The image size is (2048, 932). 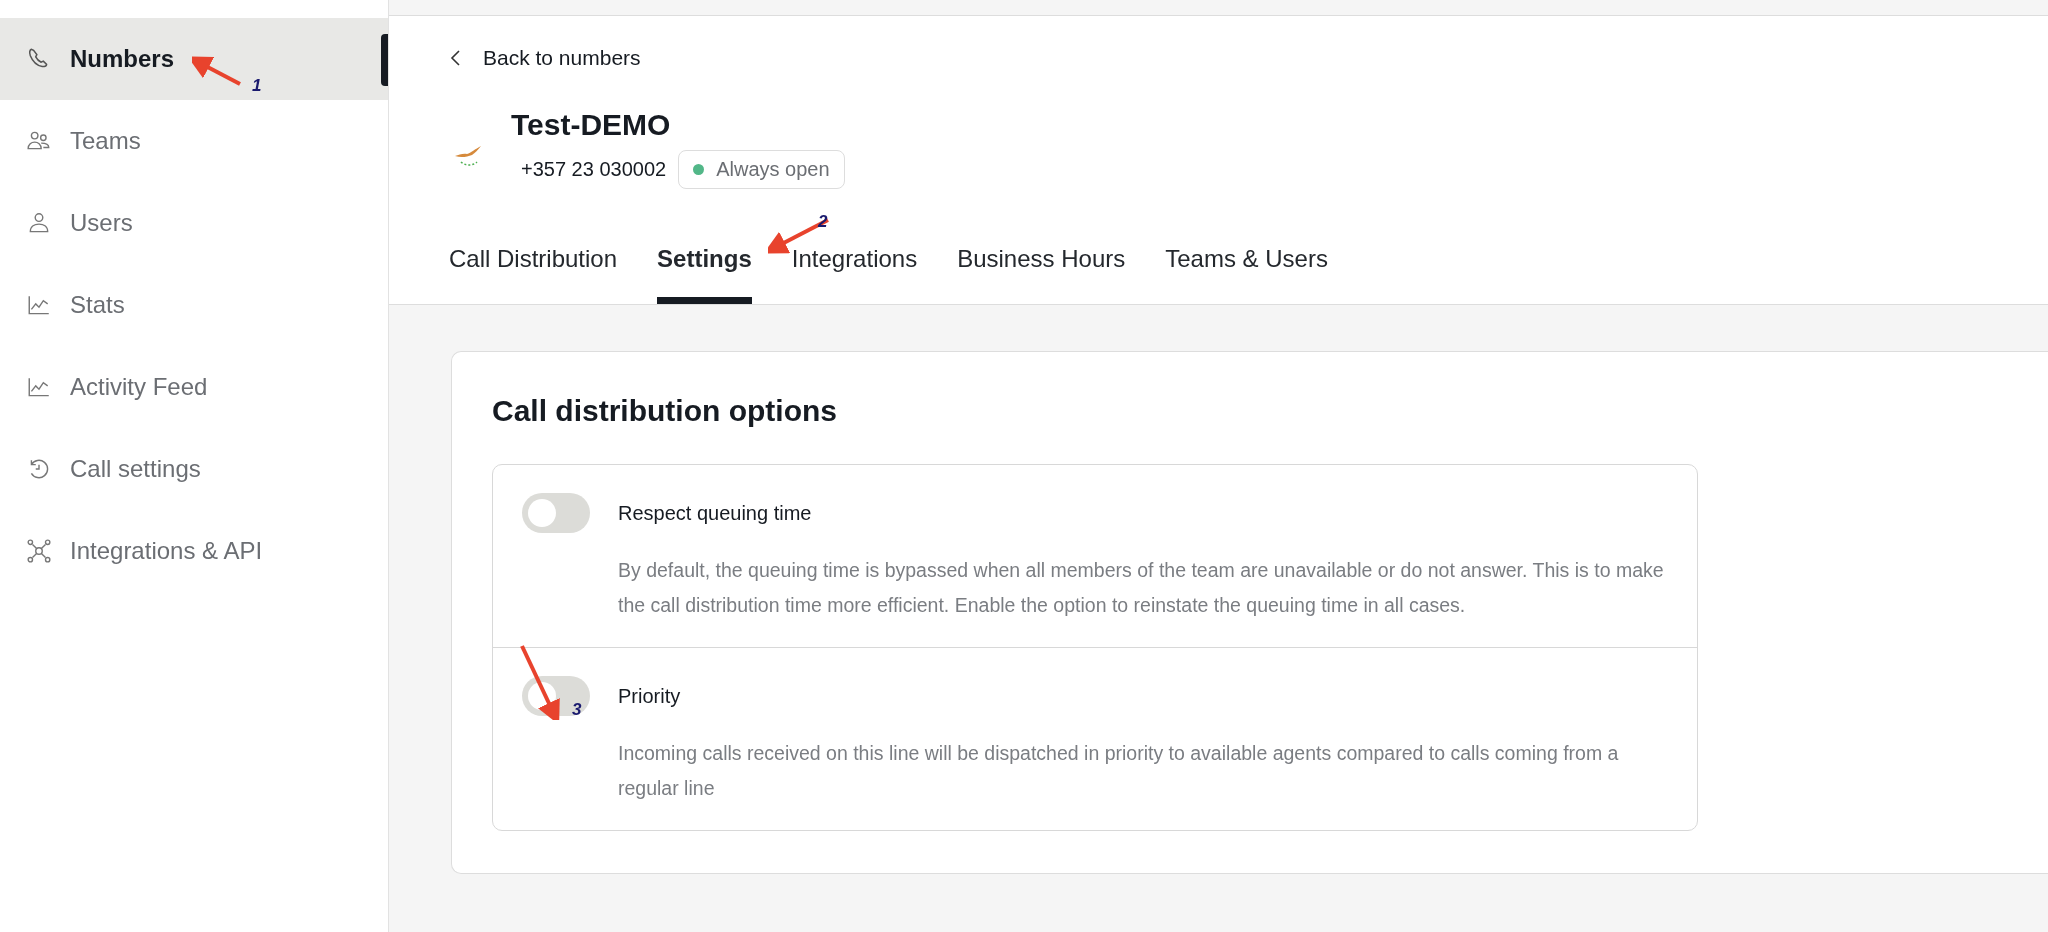 What do you see at coordinates (704, 268) in the screenshot?
I see `tab: Settings` at bounding box center [704, 268].